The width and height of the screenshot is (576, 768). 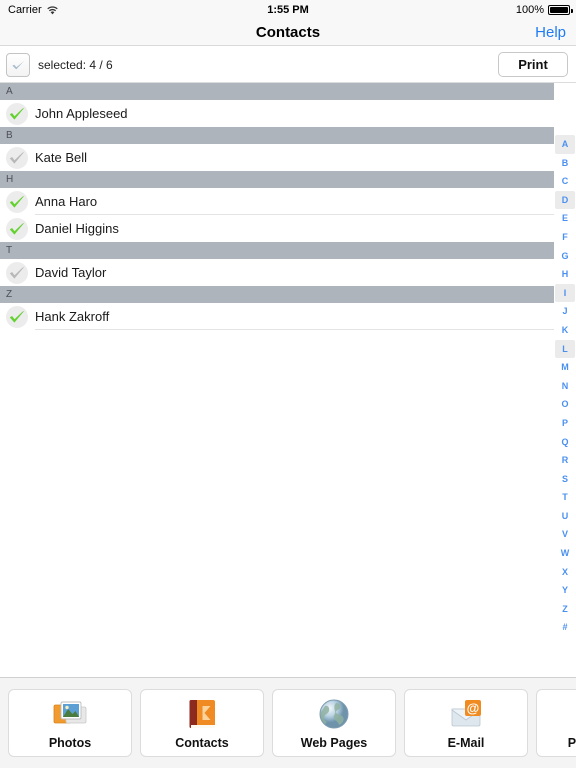 I want to click on index-letter-z: Z, so click(x=565, y=609).